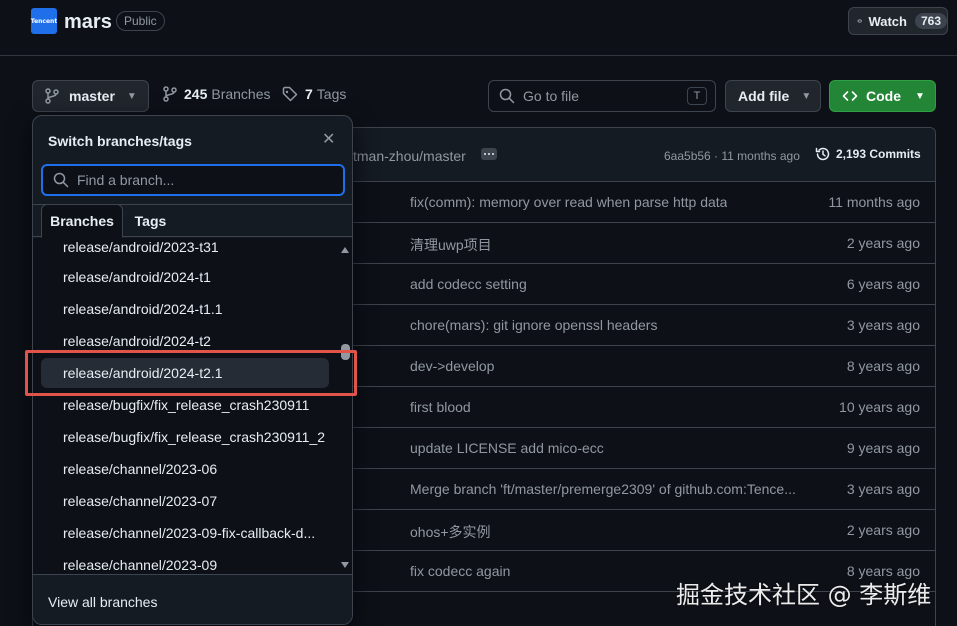 The image size is (957, 626). I want to click on commit-age: 10 years ago, so click(879, 407).